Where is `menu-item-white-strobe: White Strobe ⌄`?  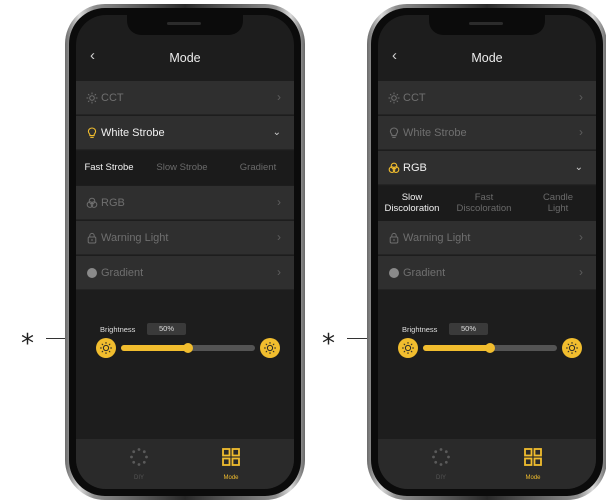 menu-item-white-strobe: White Strobe ⌄ is located at coordinates (185, 133).